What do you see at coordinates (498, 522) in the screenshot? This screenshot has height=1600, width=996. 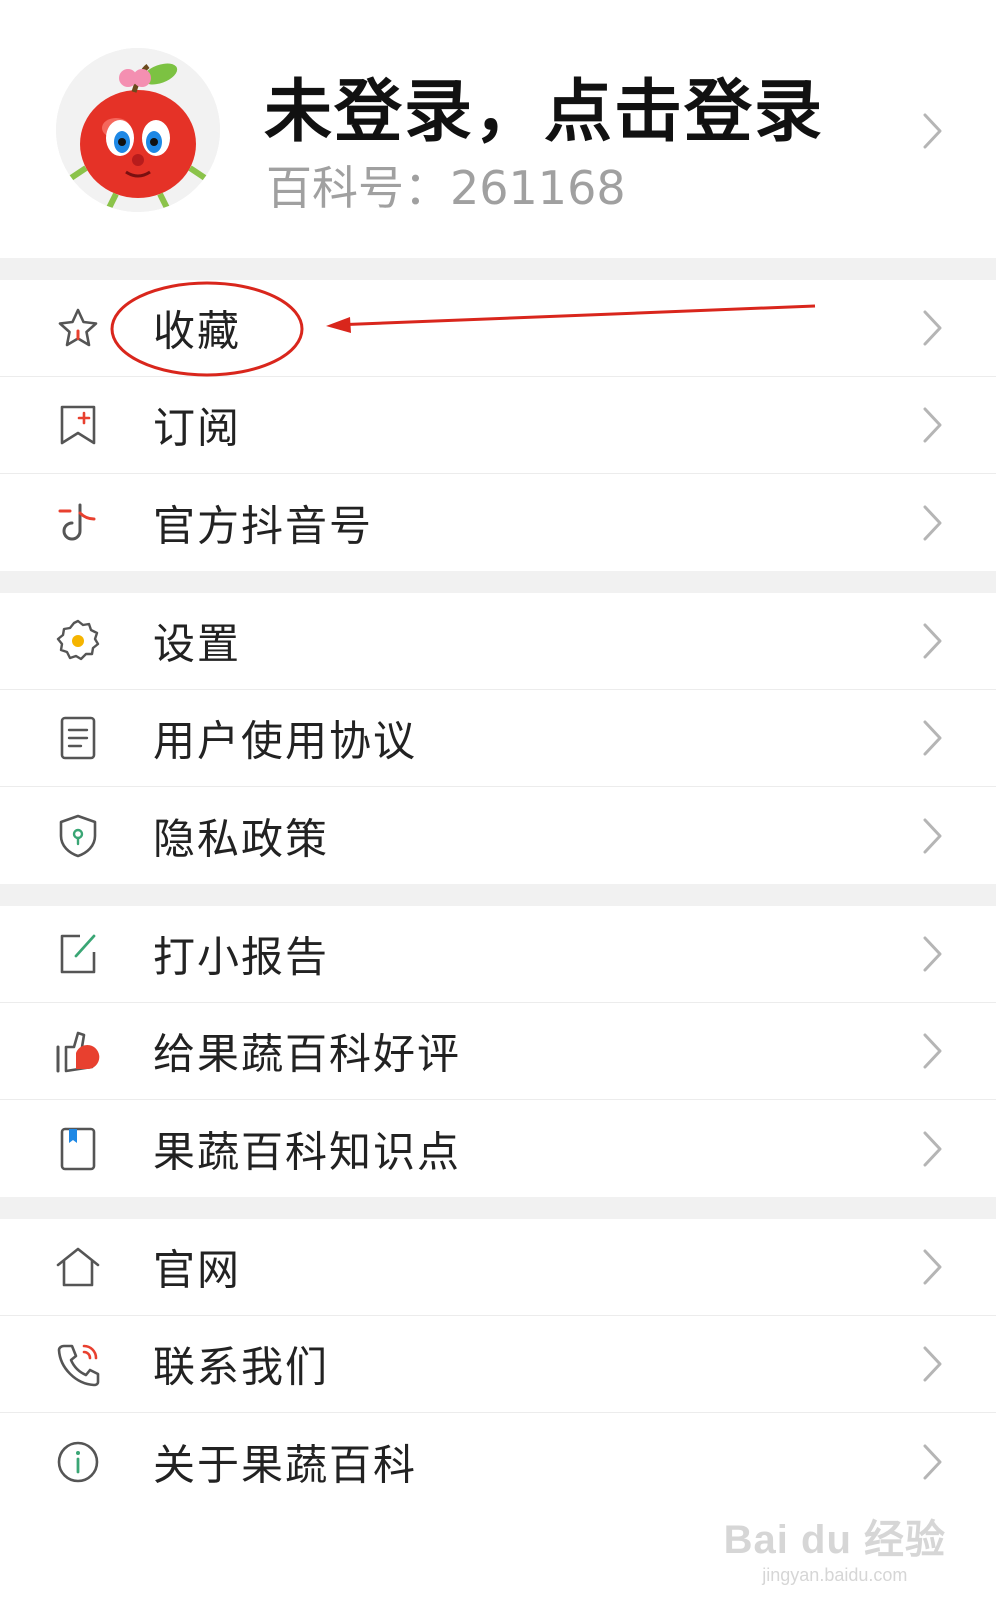 I see `menu-item-douyin: 官方抖音号` at bounding box center [498, 522].